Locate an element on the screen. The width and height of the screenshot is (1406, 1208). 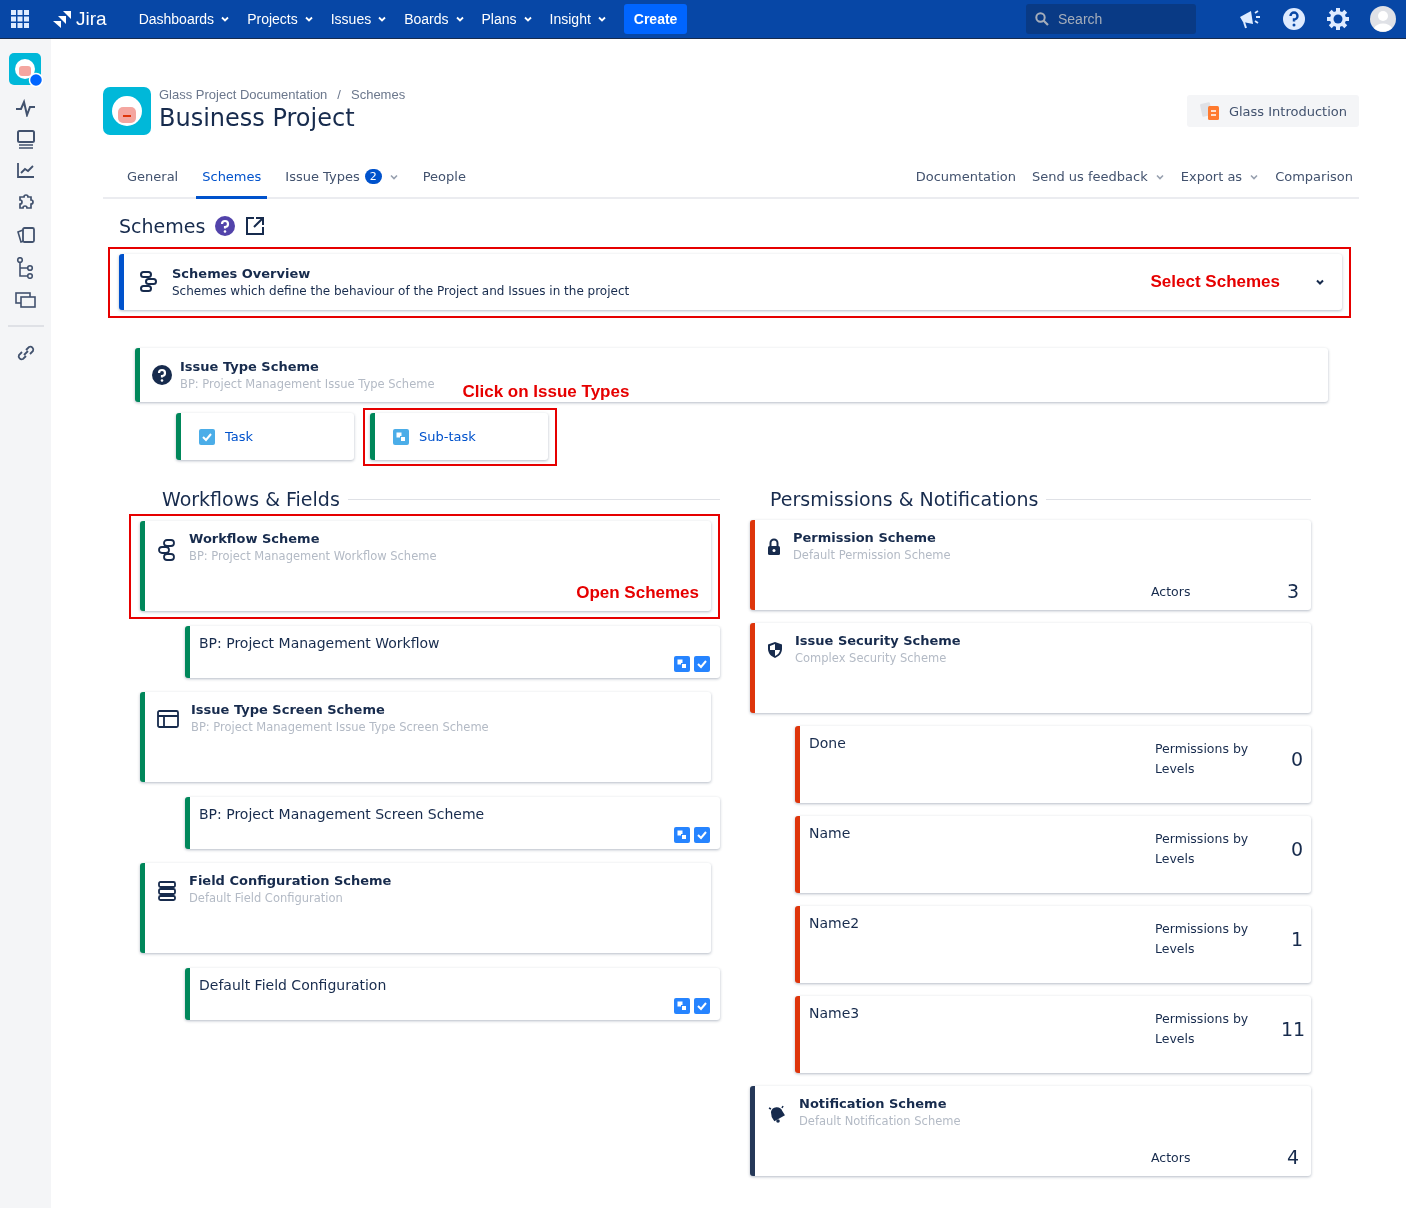
scheme-card: Field Configuration Scheme Default Field Configuration is located at coordinates (425, 908).